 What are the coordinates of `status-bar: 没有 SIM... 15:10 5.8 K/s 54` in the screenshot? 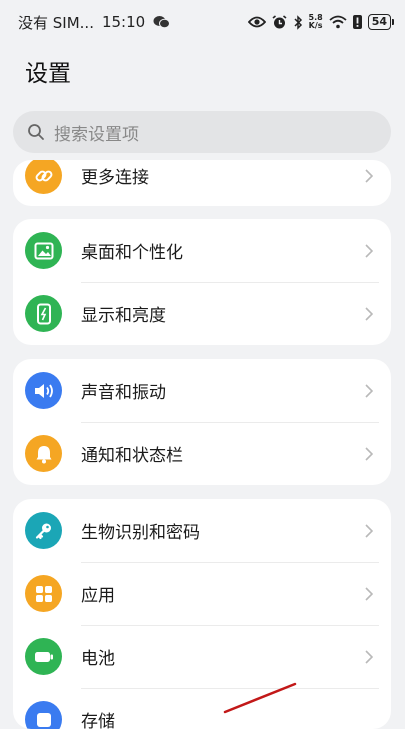 It's located at (202, 22).